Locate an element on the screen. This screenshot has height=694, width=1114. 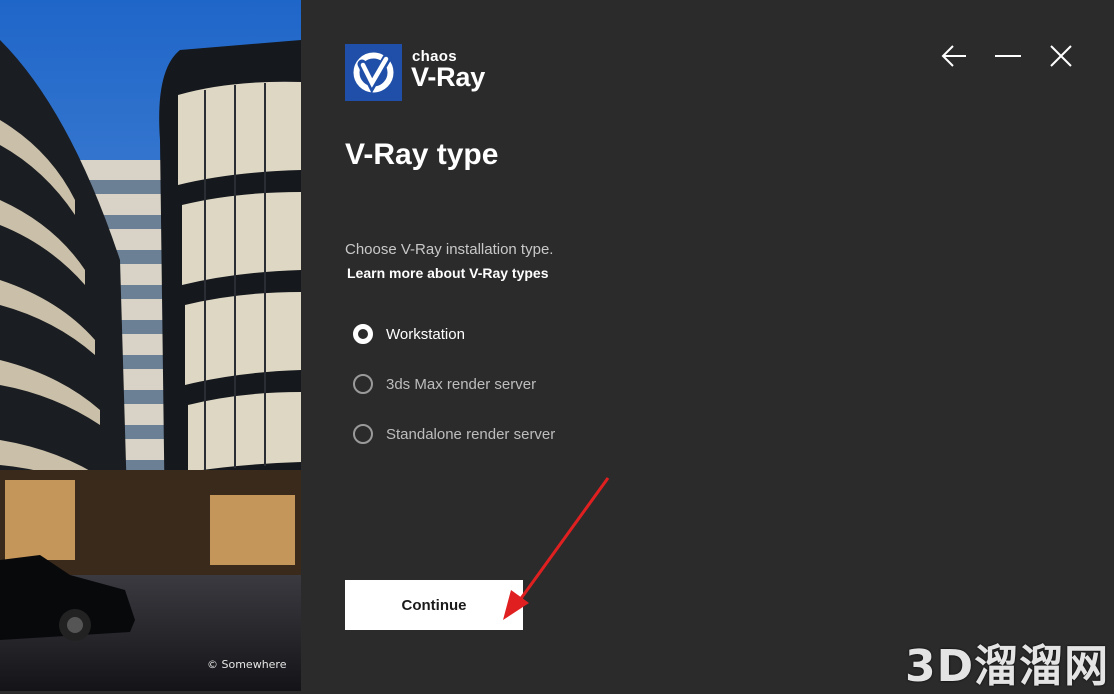
option-3ds-max-render-server: 3ds Max render server is located at coordinates (444, 384).